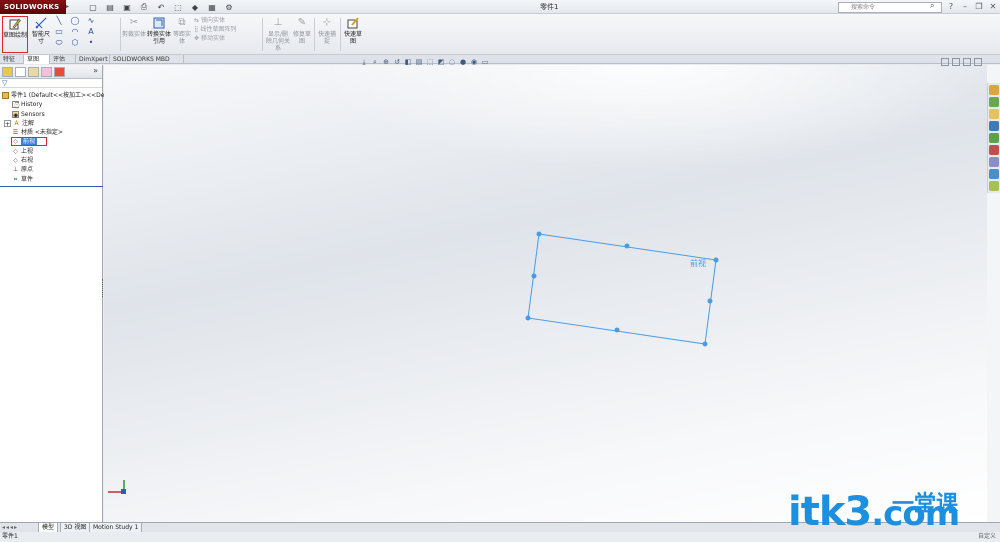  Describe the element at coordinates (51, 186) in the screenshot. I see `rollback-bar` at that location.